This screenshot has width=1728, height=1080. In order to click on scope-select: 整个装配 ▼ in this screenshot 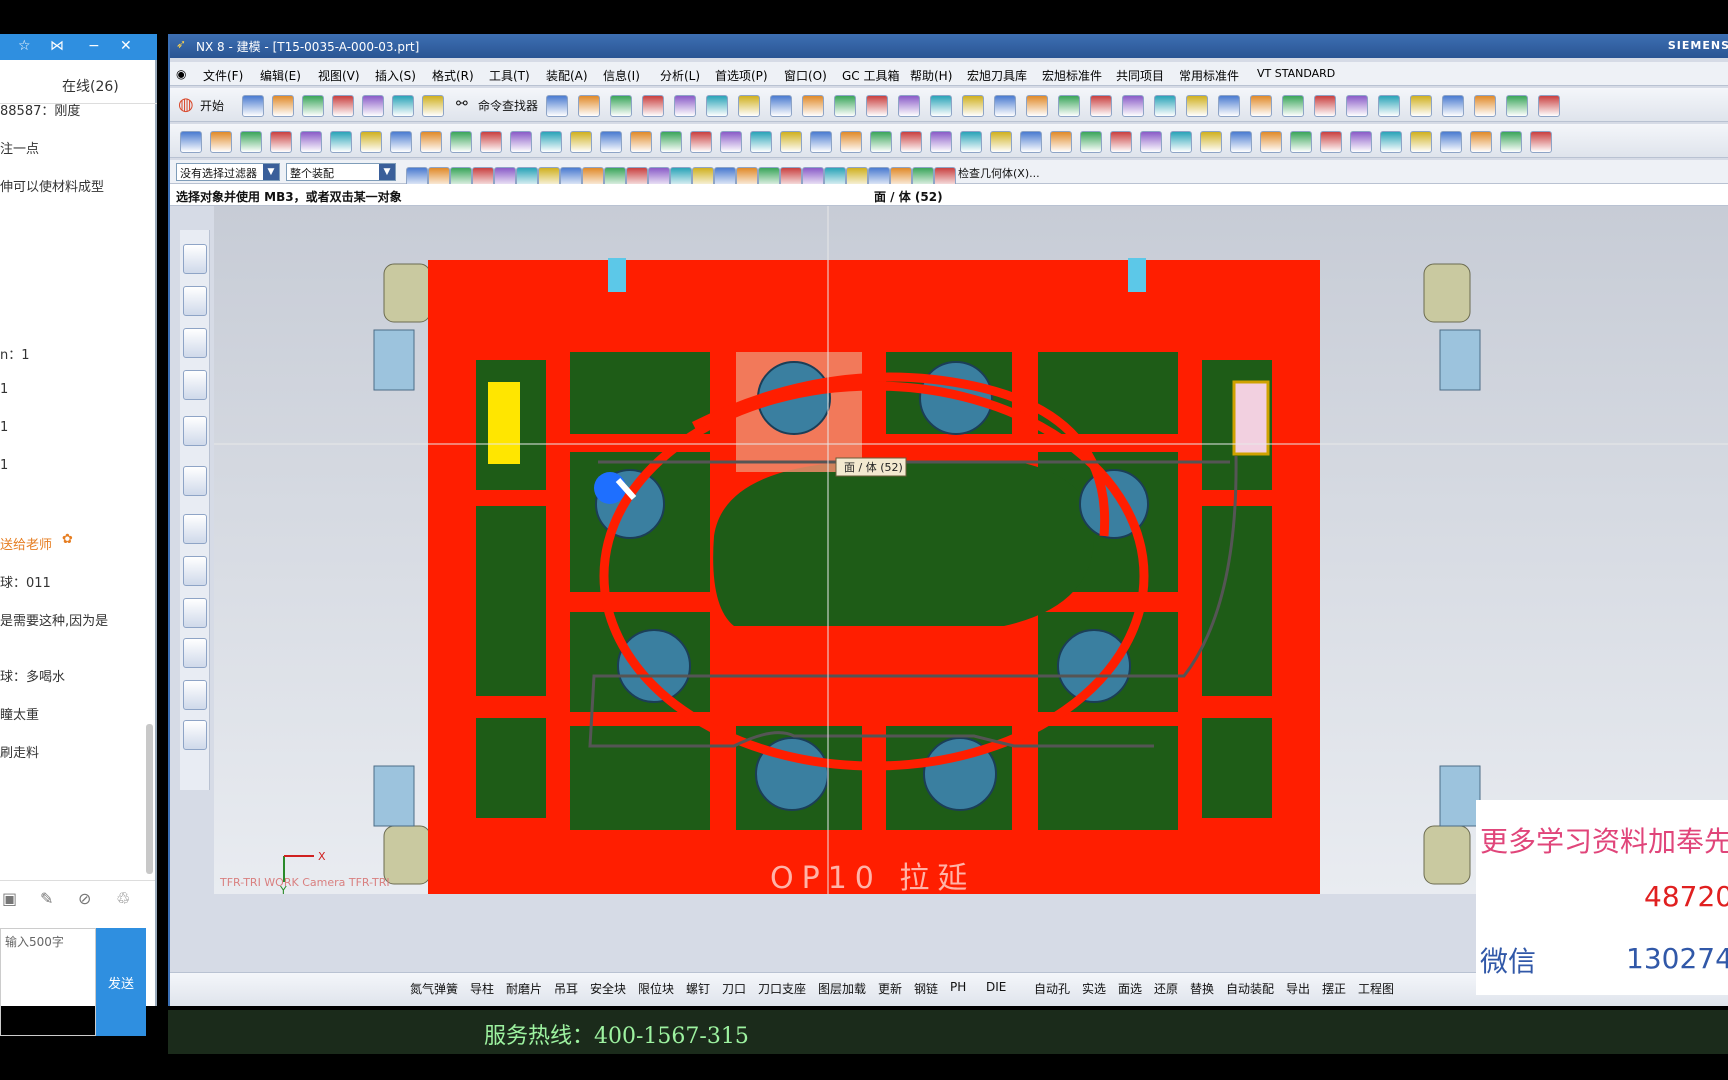, I will do `click(341, 172)`.